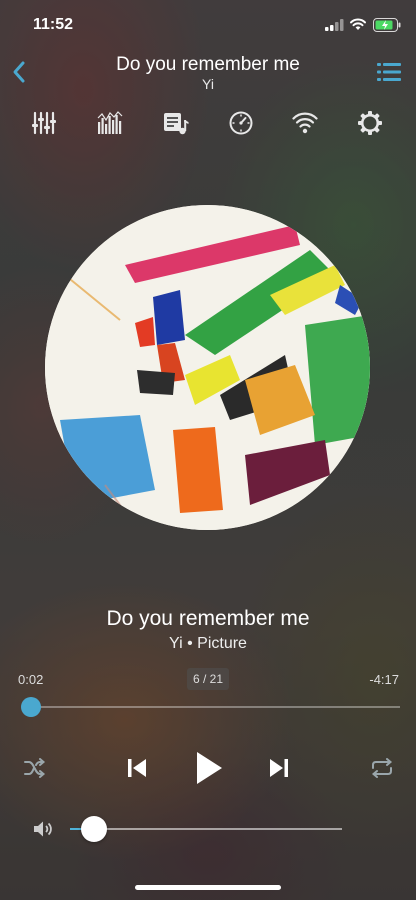  Describe the element at coordinates (305, 123) in the screenshot. I see `wifi-transfer-icon` at that location.